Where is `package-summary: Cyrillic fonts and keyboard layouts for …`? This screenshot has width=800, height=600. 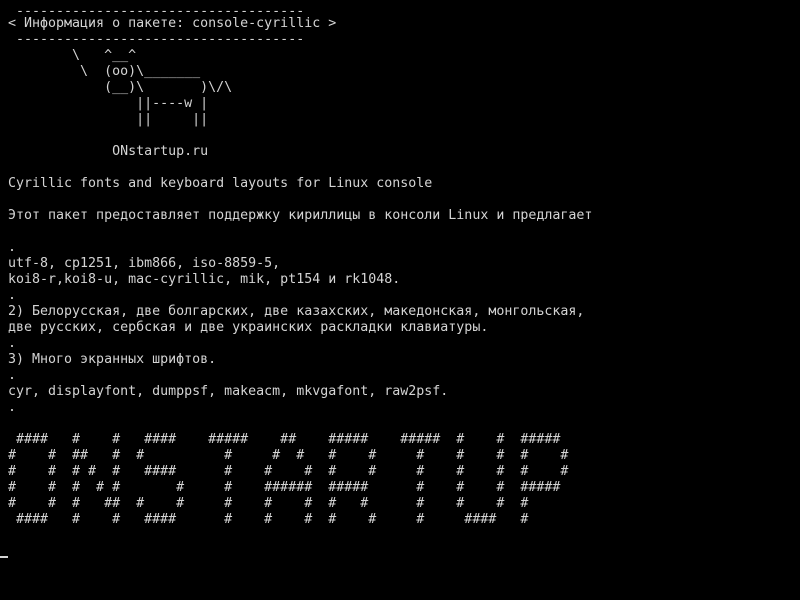
package-summary: Cyrillic fonts and keyboard layouts for … is located at coordinates (220, 183).